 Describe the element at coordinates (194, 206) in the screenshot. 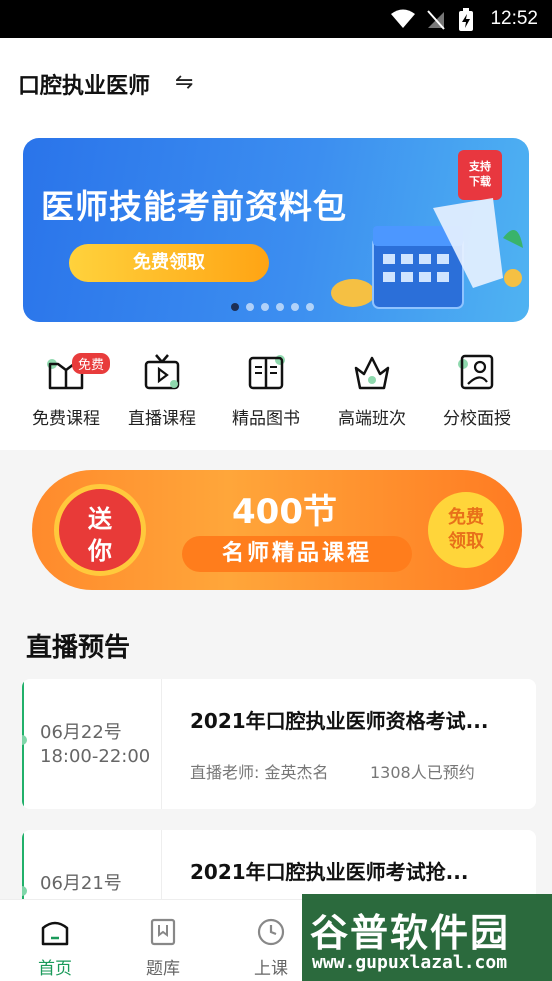

I see `banner-title: 医师技能考前资料包` at that location.